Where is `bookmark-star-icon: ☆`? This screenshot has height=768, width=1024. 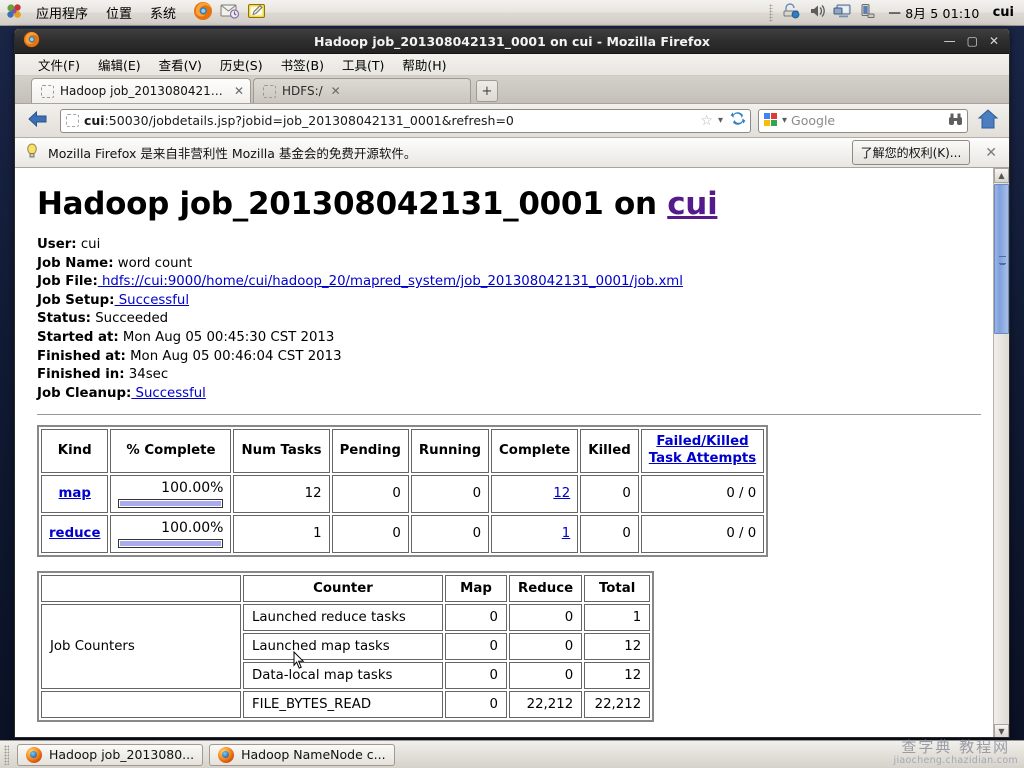 bookmark-star-icon: ☆ is located at coordinates (706, 121).